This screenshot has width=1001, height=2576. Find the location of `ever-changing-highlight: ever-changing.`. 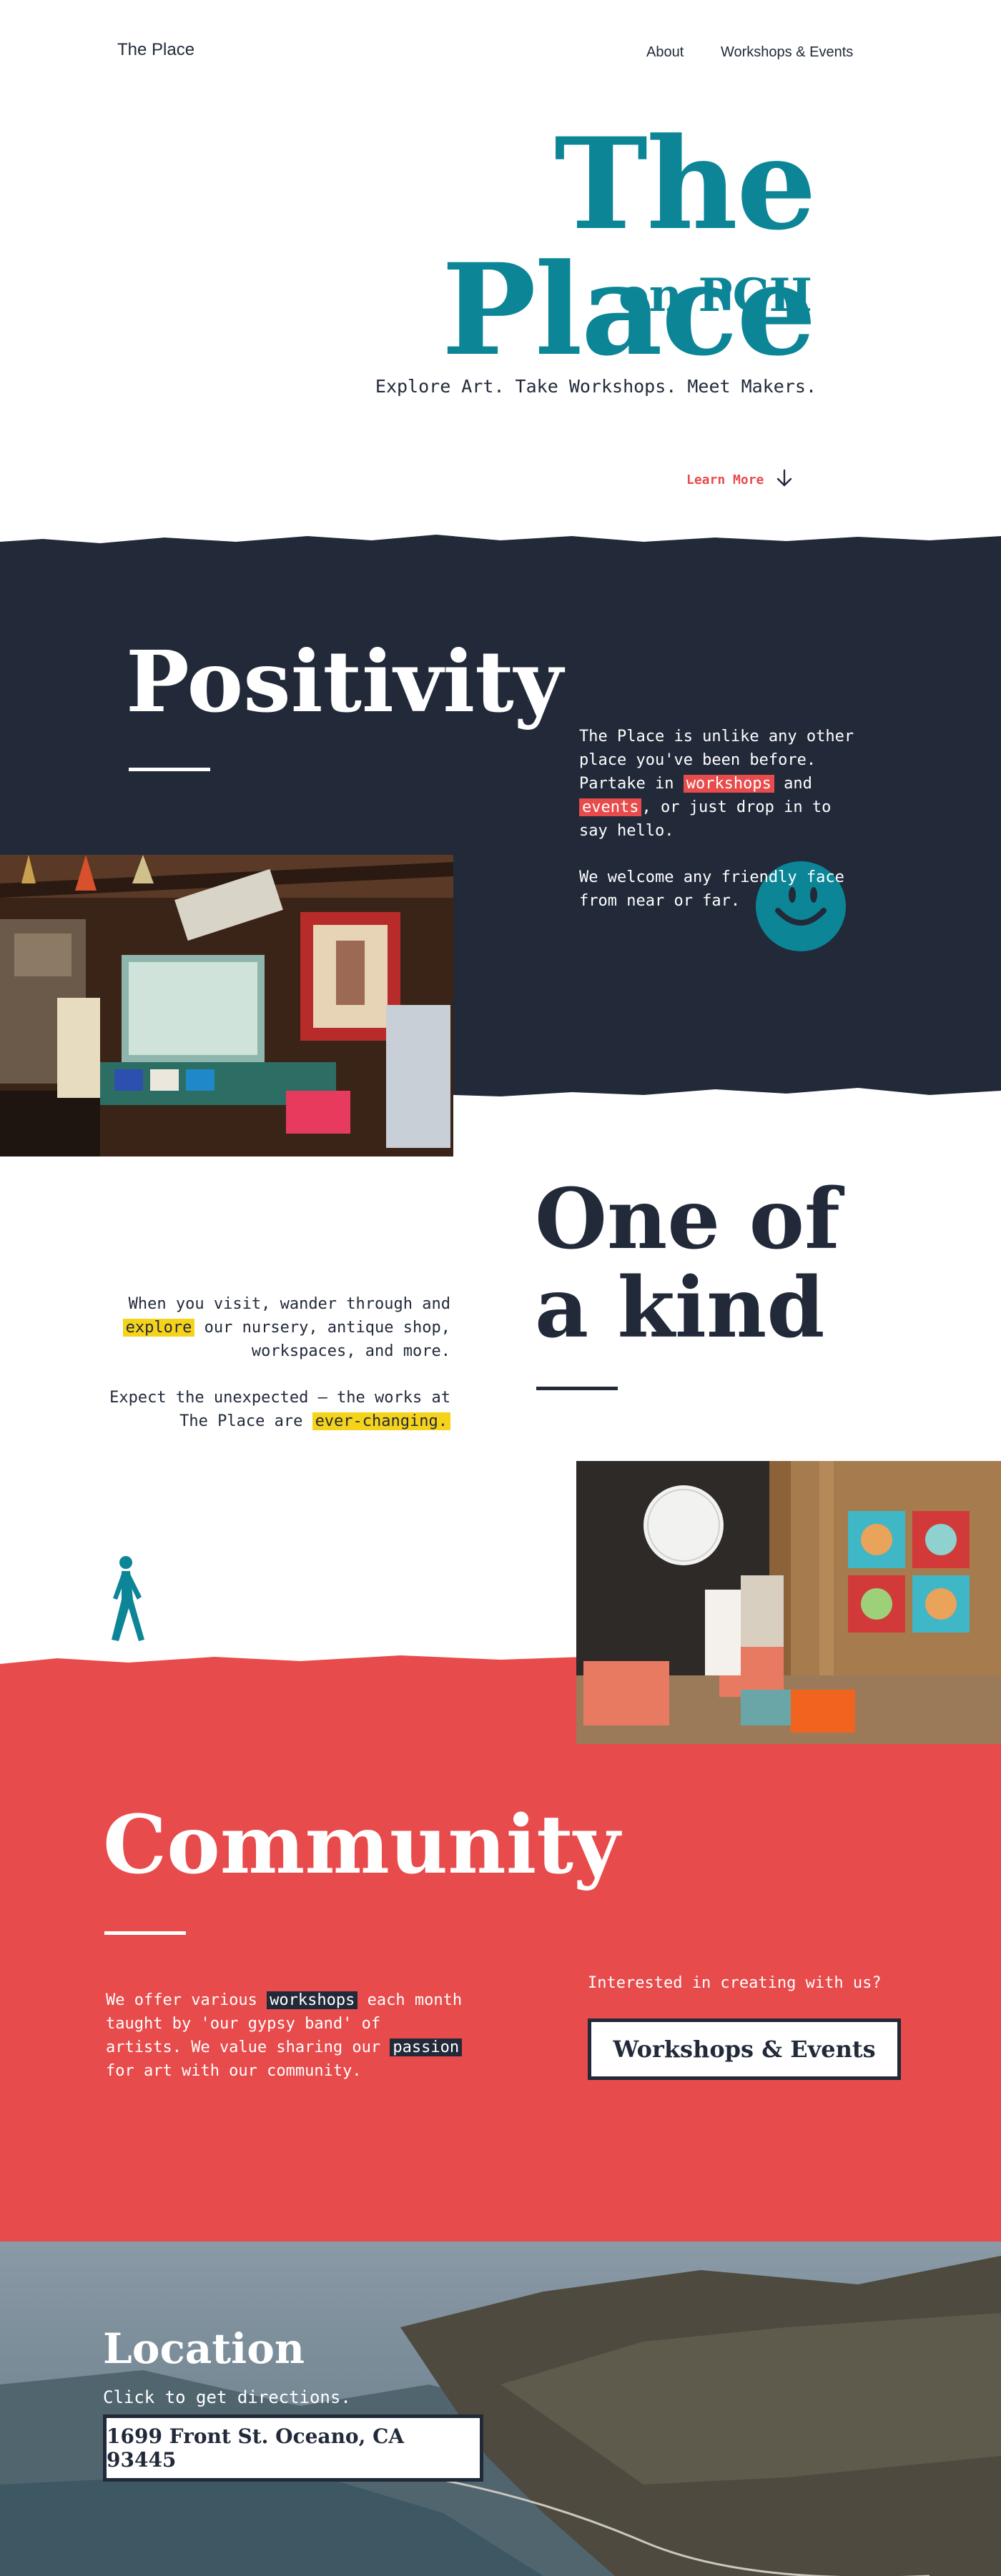

ever-changing-highlight: ever-changing. is located at coordinates (381, 1421).